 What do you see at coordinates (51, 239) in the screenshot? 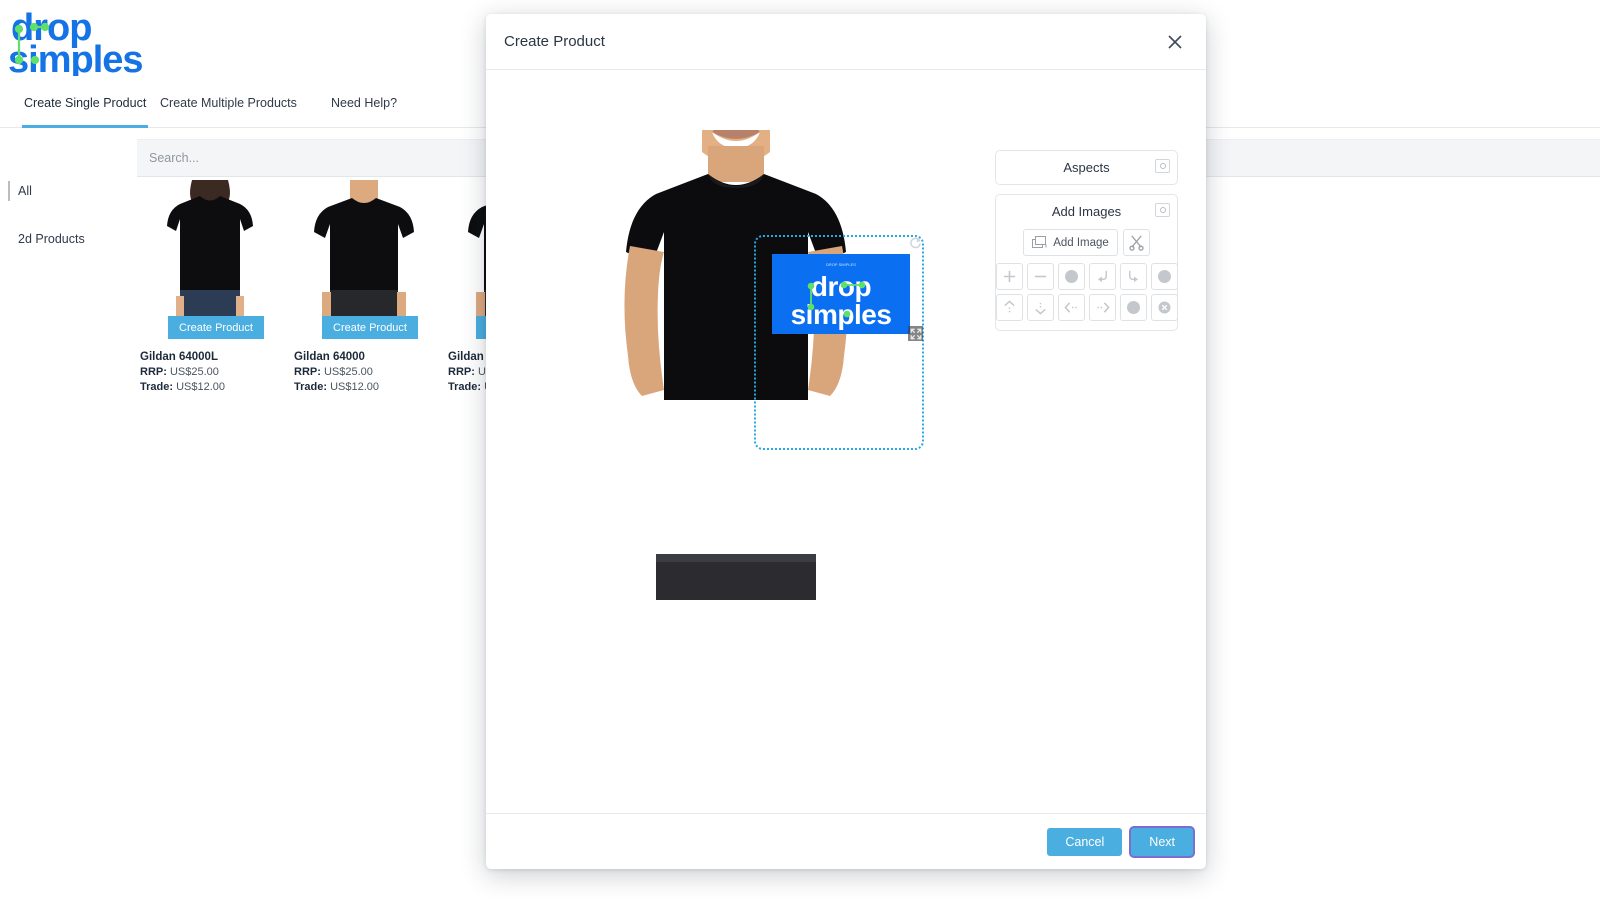
I see `sidebar-item-label: 2d Products` at bounding box center [51, 239].